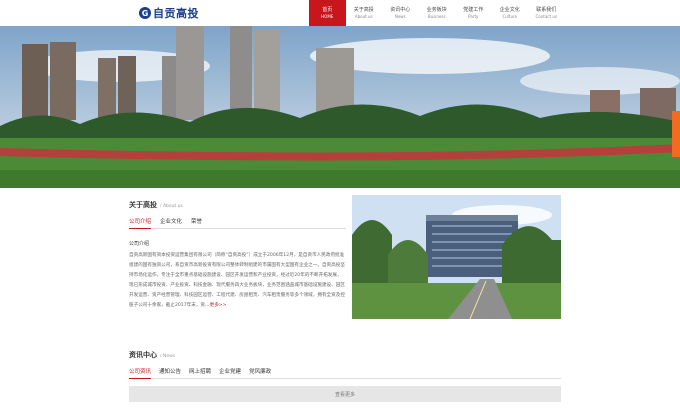  Describe the element at coordinates (196, 221) in the screenshot. I see `tab-honors: 荣誉` at that location.